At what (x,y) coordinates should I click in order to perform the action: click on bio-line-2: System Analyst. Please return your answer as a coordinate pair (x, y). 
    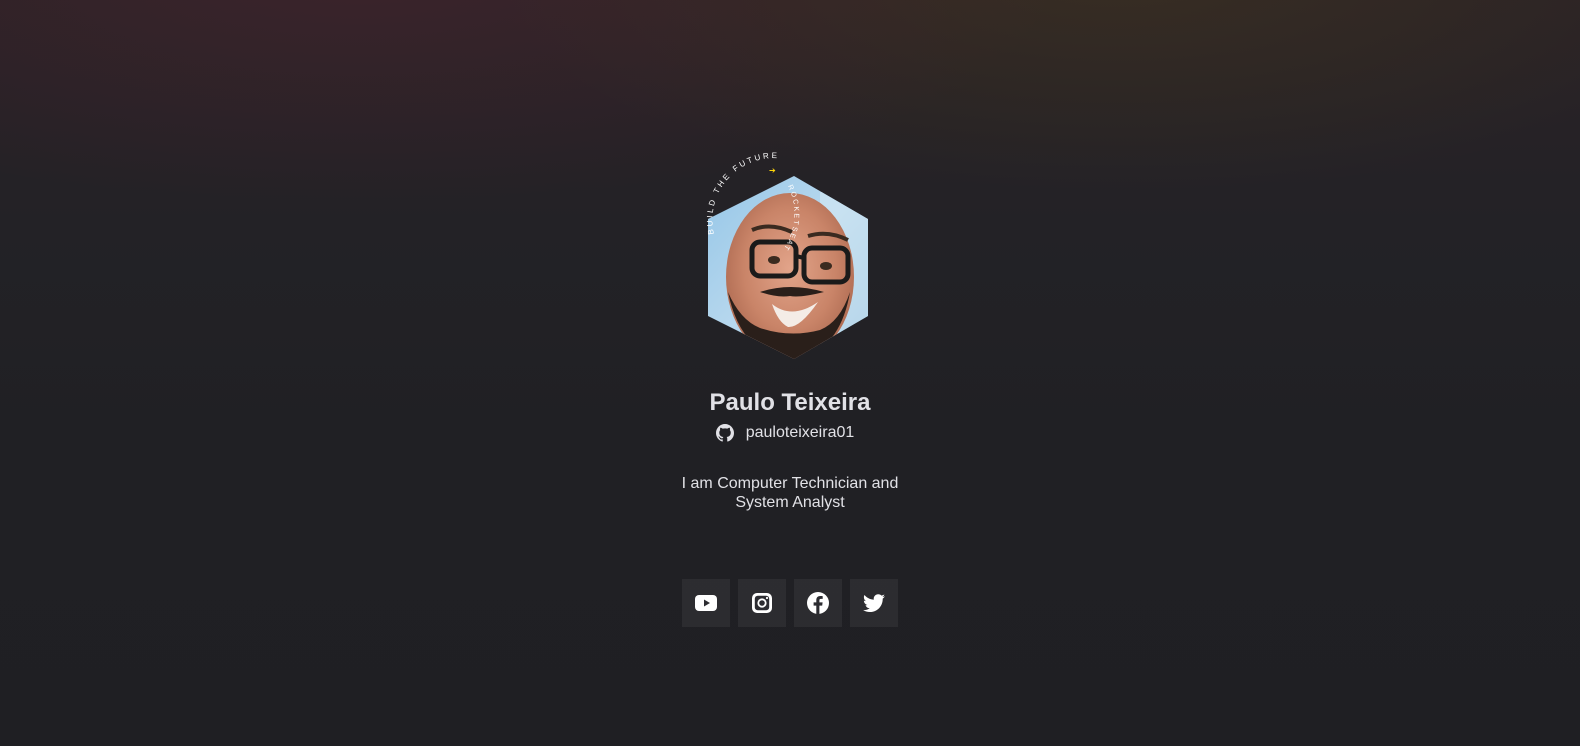
    Looking at the image, I should click on (790, 502).